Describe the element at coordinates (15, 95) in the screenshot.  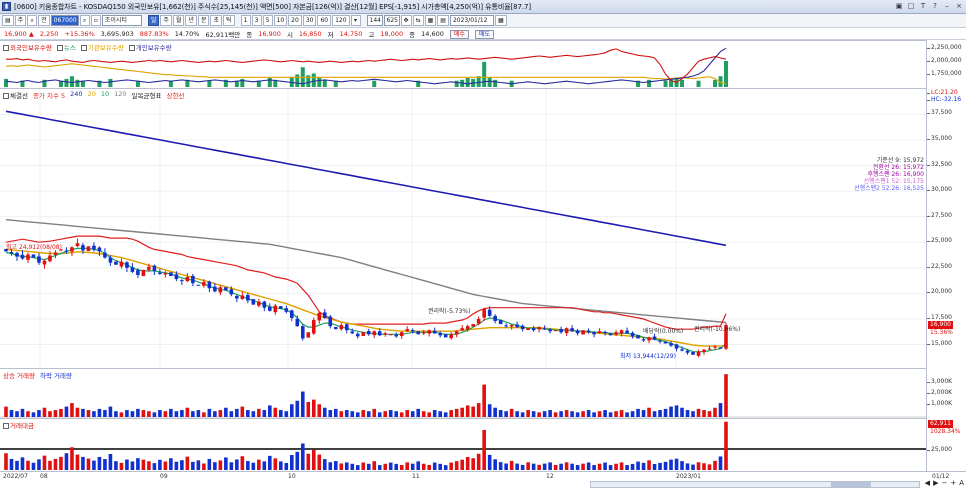
I see `legend-contract-line: 체결선` at that location.